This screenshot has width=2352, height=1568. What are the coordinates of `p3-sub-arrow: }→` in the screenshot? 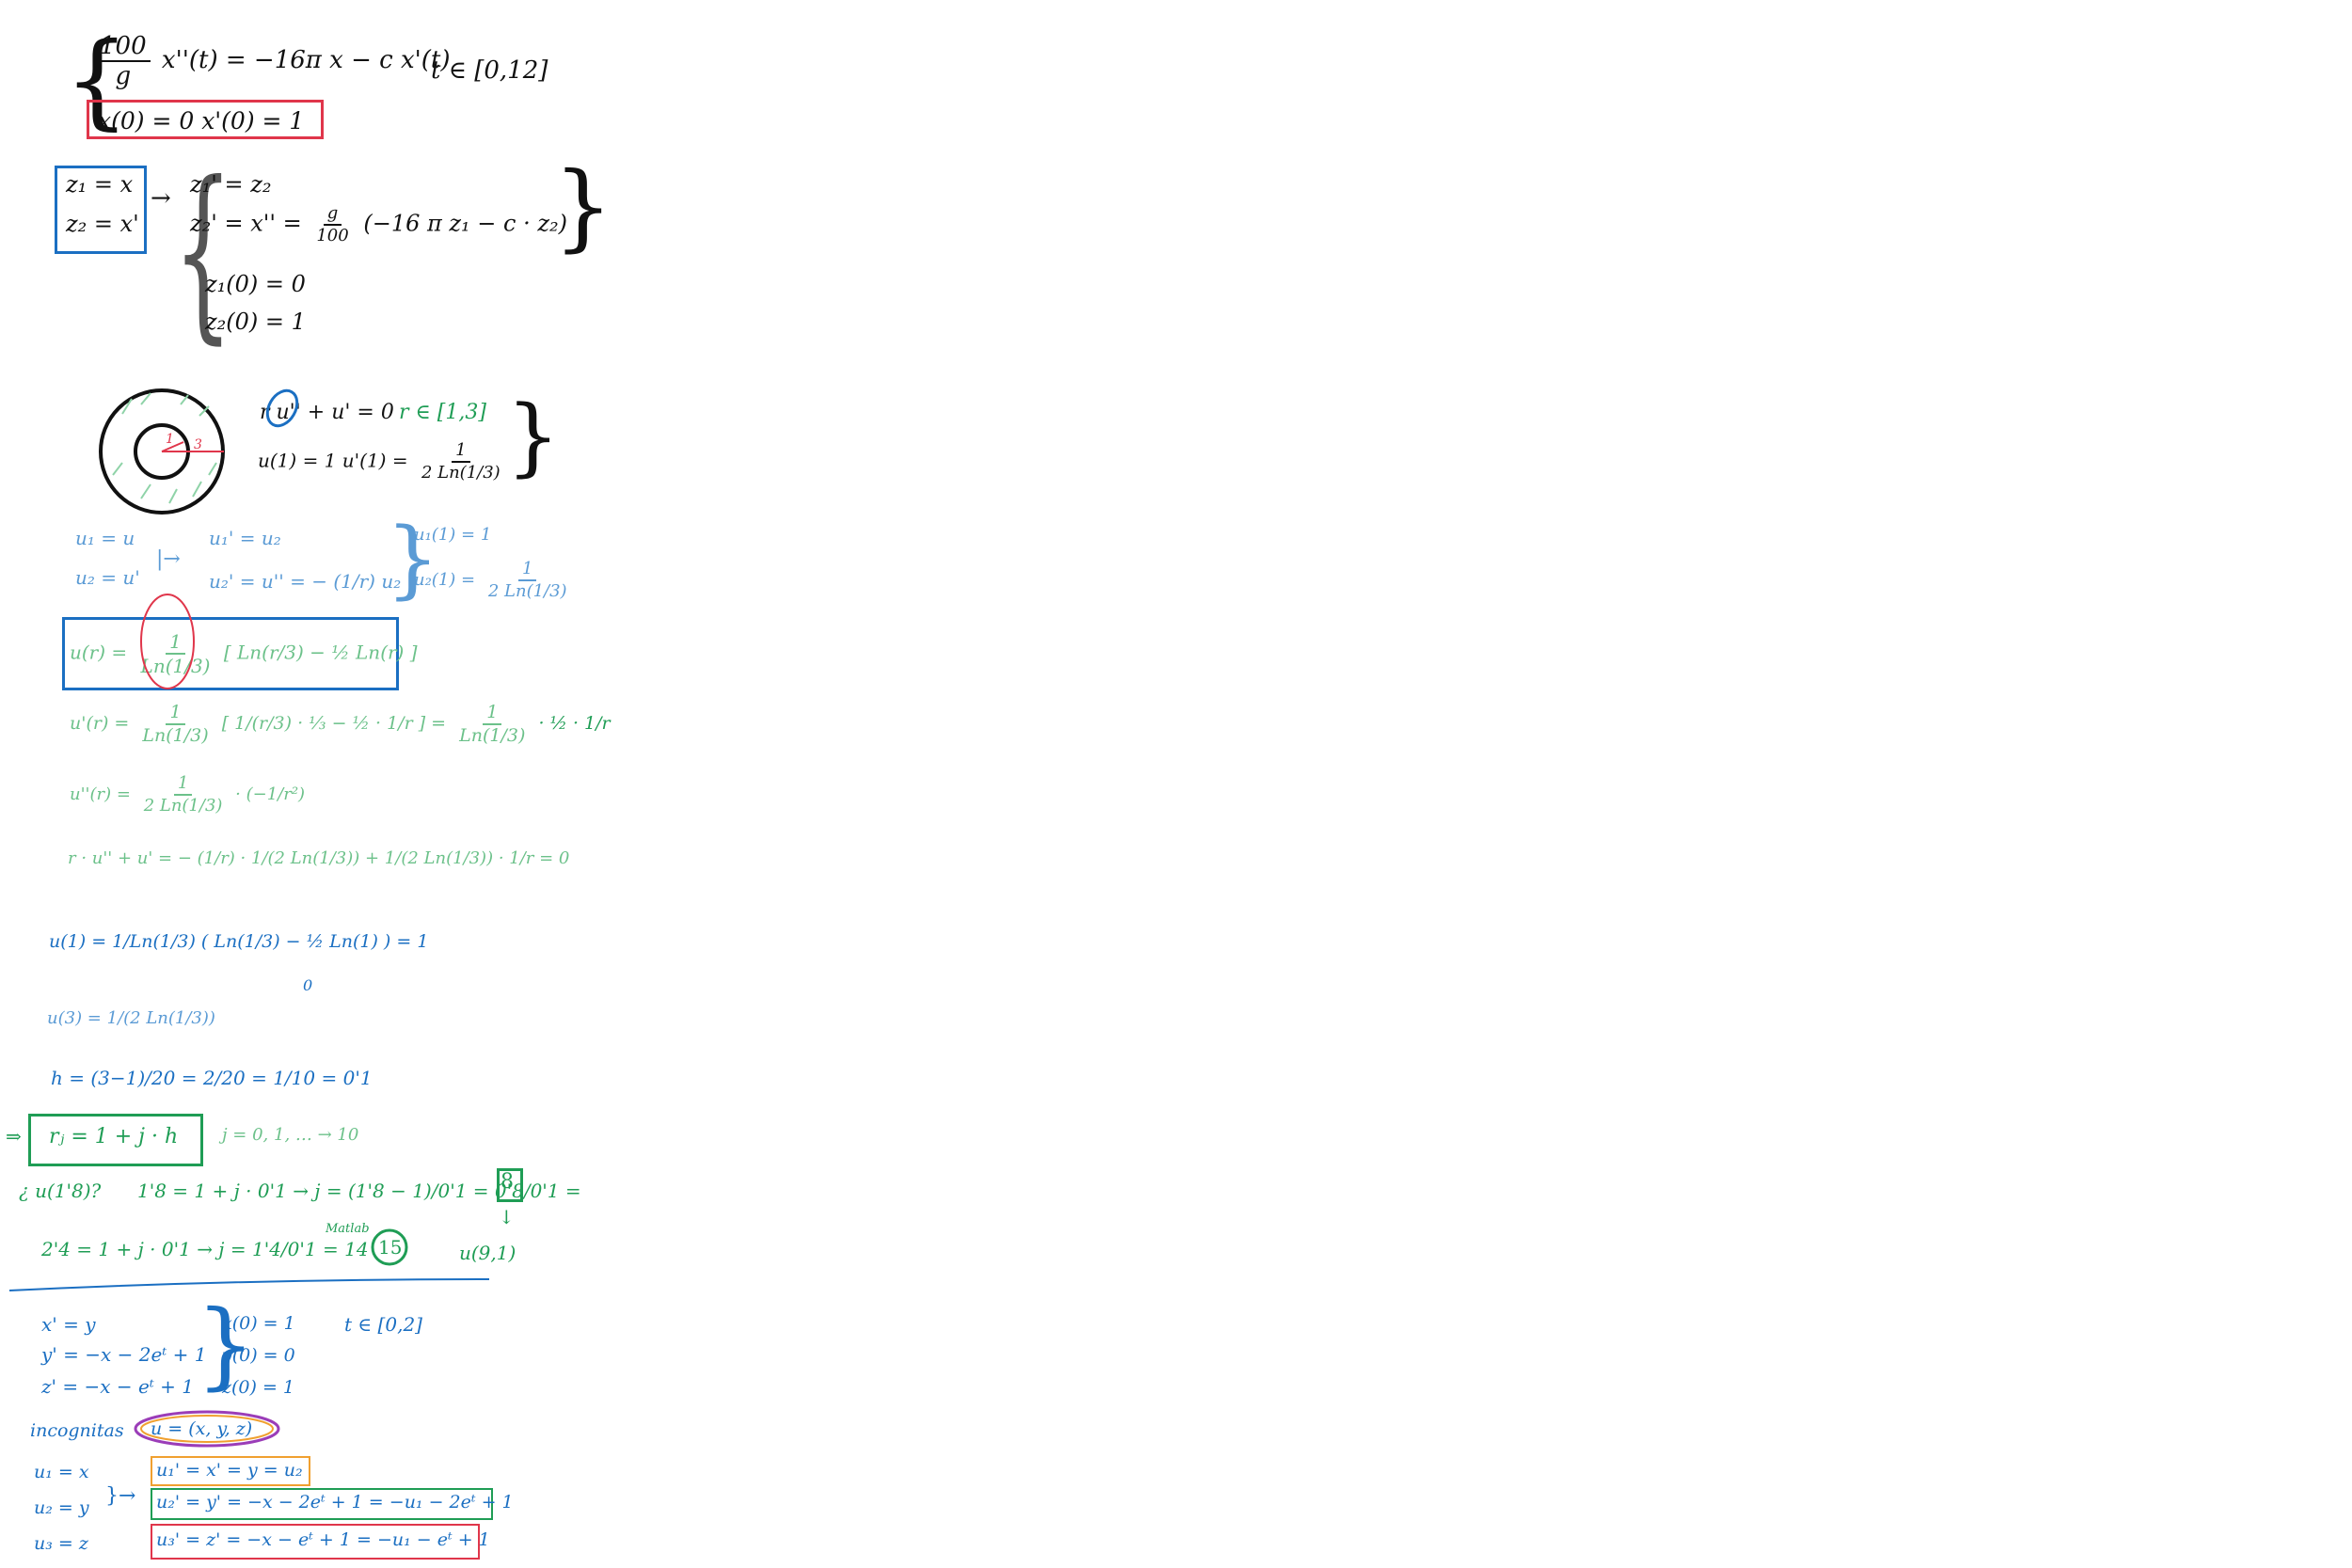 It's located at (120, 1496).